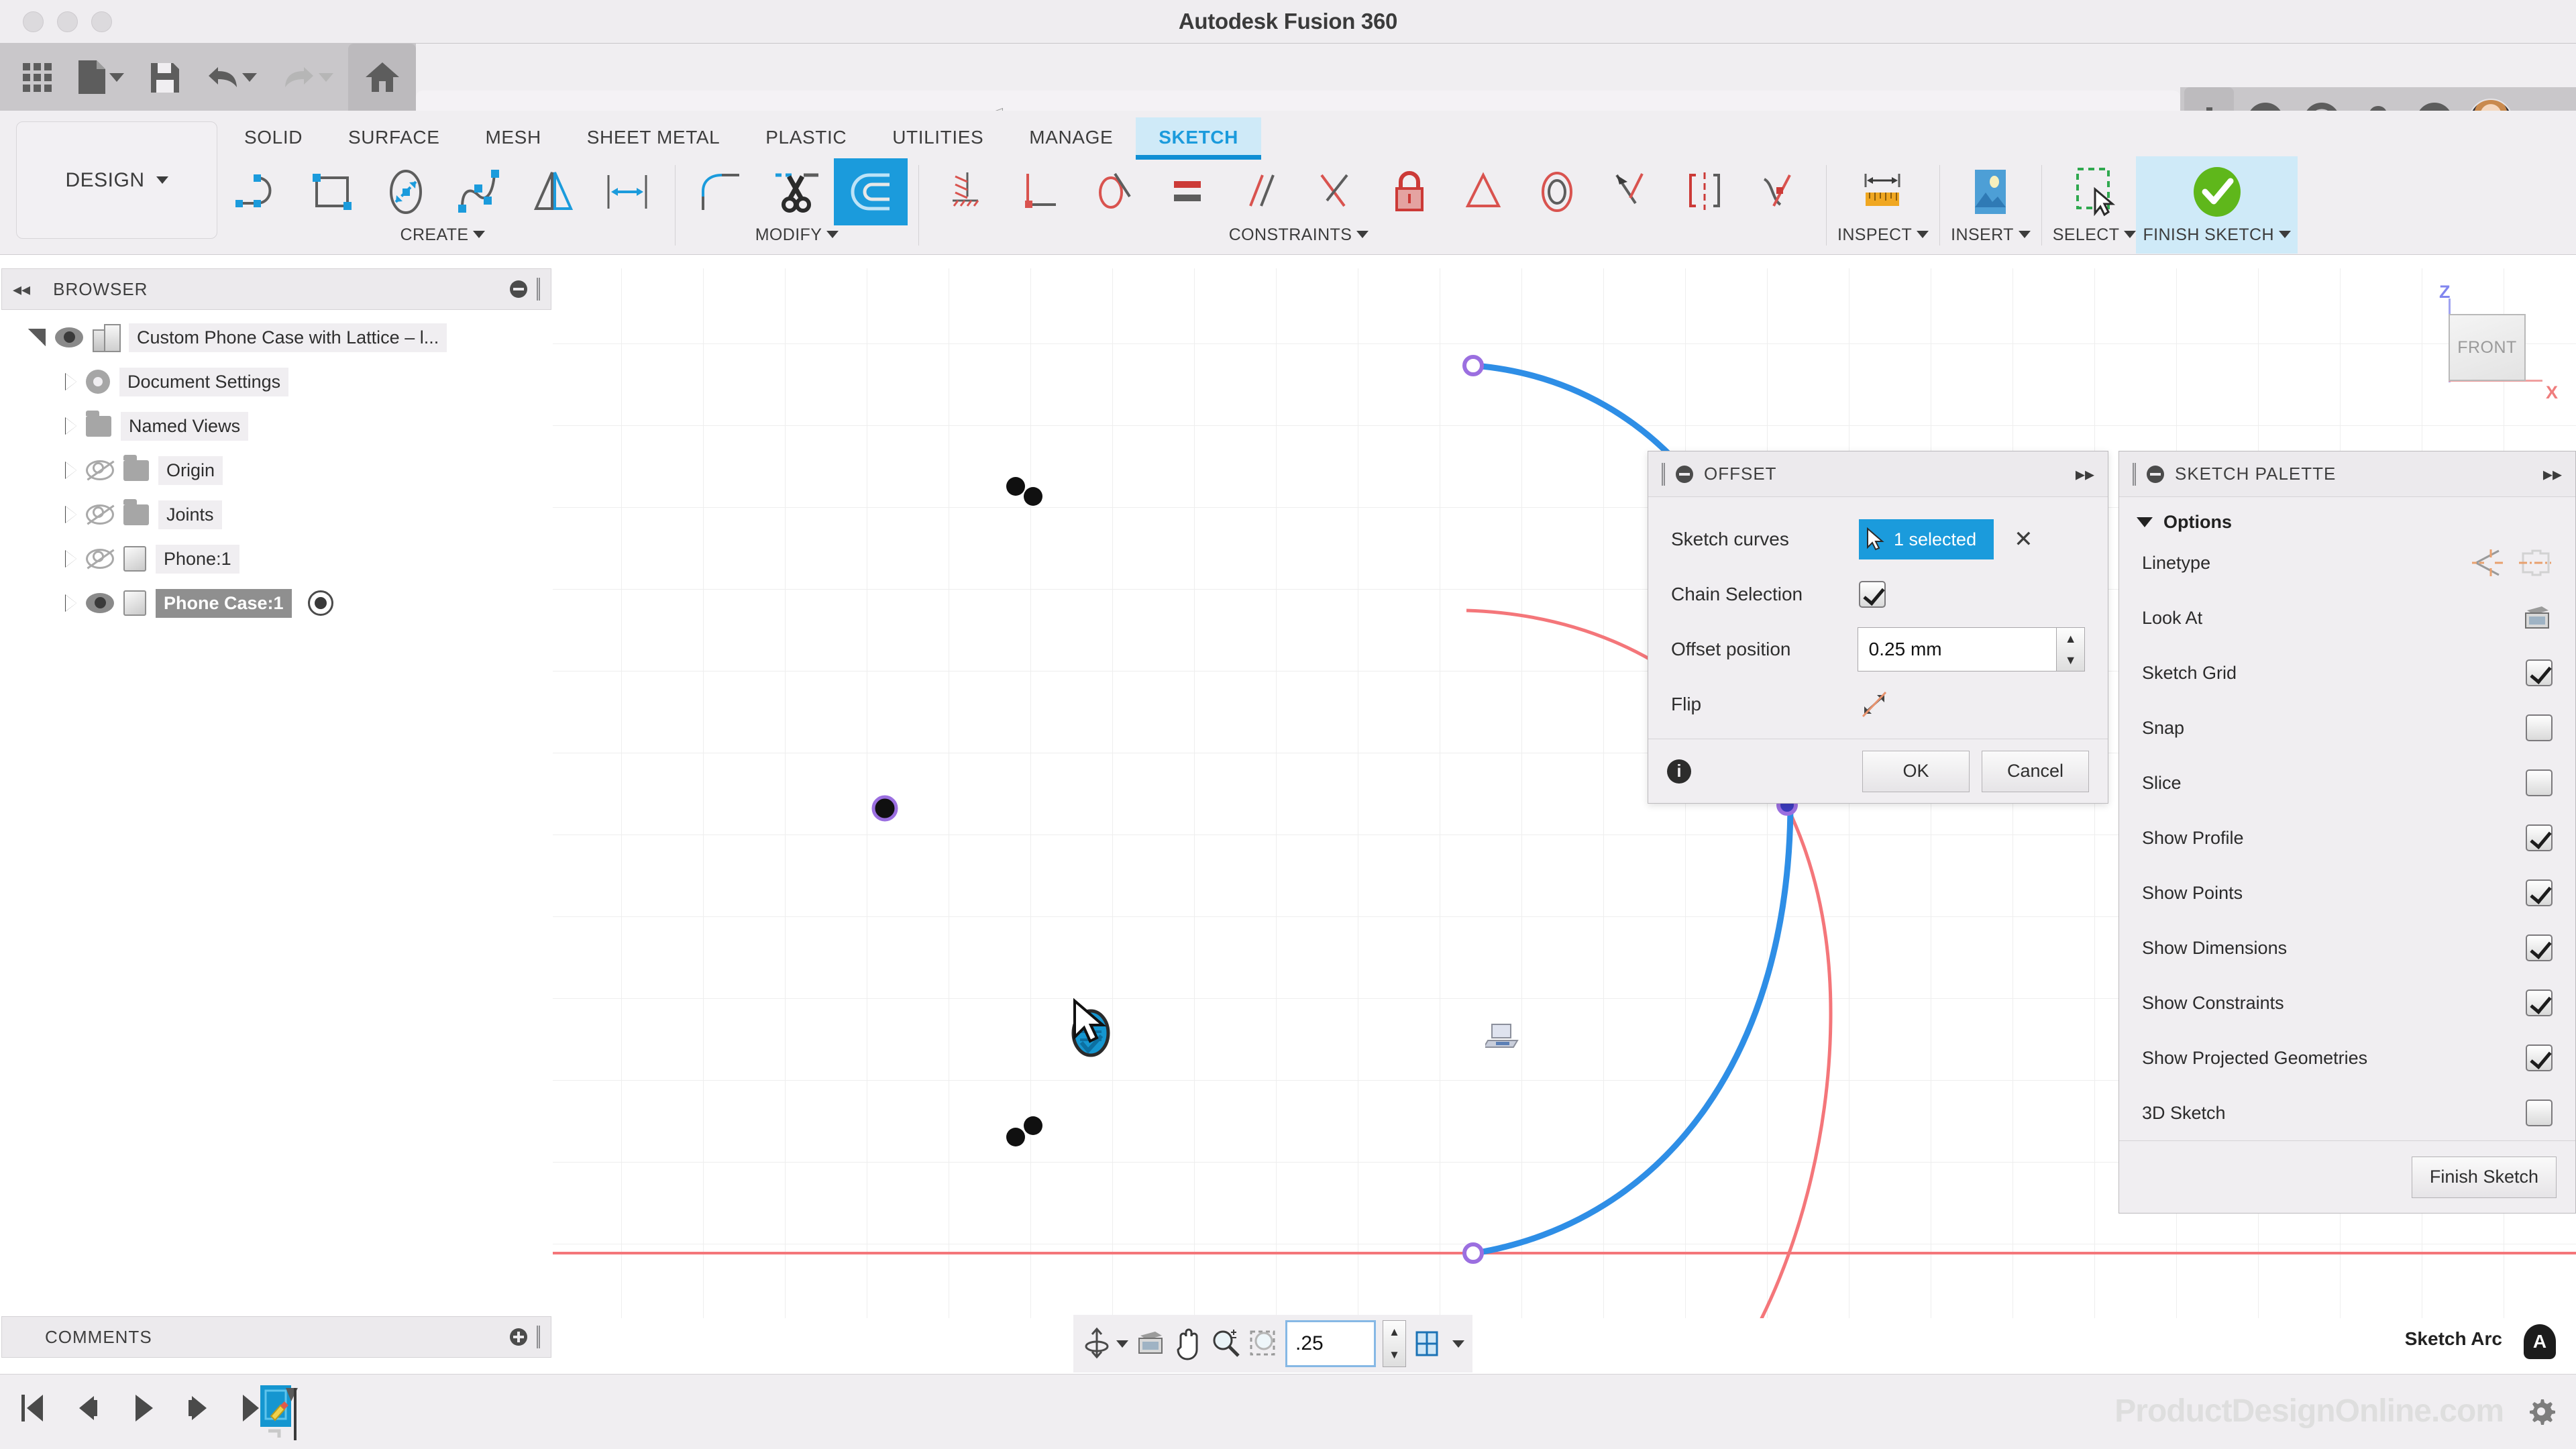 This screenshot has height=1449, width=2576. Describe the element at coordinates (276, 426) in the screenshot. I see `browser-item-named-views: Named Views` at that location.